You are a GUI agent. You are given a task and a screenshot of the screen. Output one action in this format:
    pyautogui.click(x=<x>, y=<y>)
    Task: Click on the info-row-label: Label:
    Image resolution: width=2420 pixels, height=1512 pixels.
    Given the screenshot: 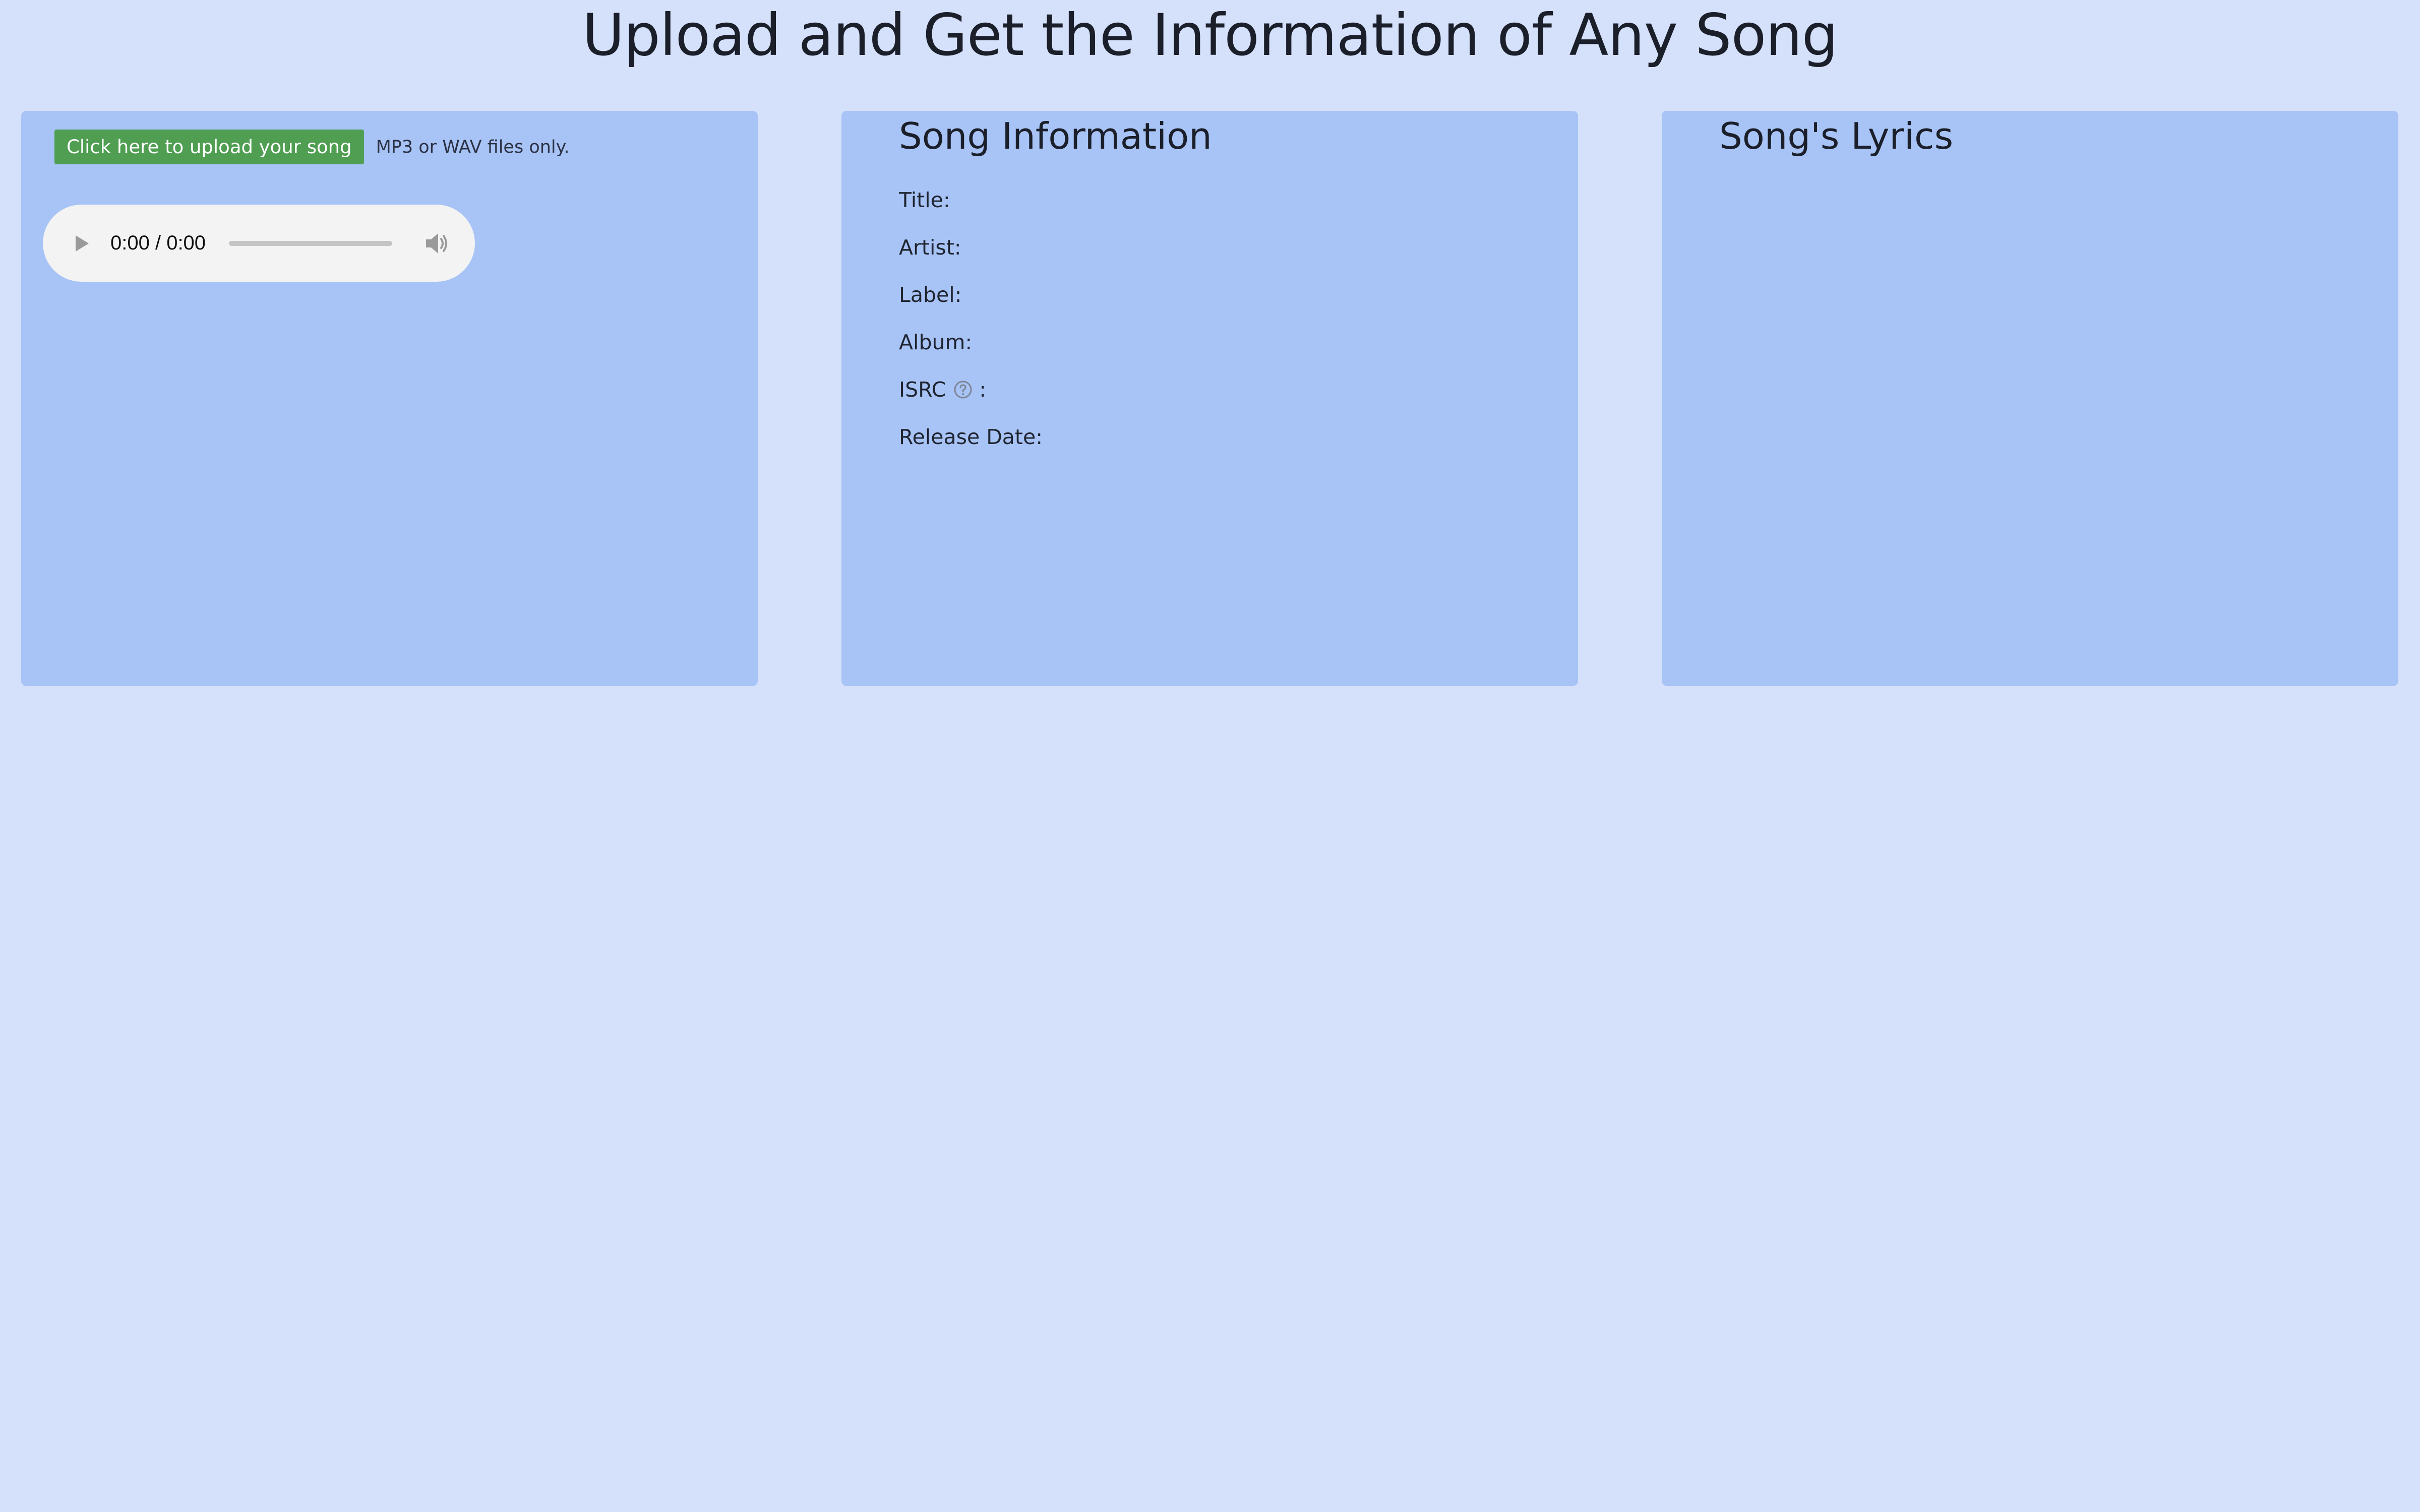 What is the action you would take?
    pyautogui.click(x=974, y=295)
    